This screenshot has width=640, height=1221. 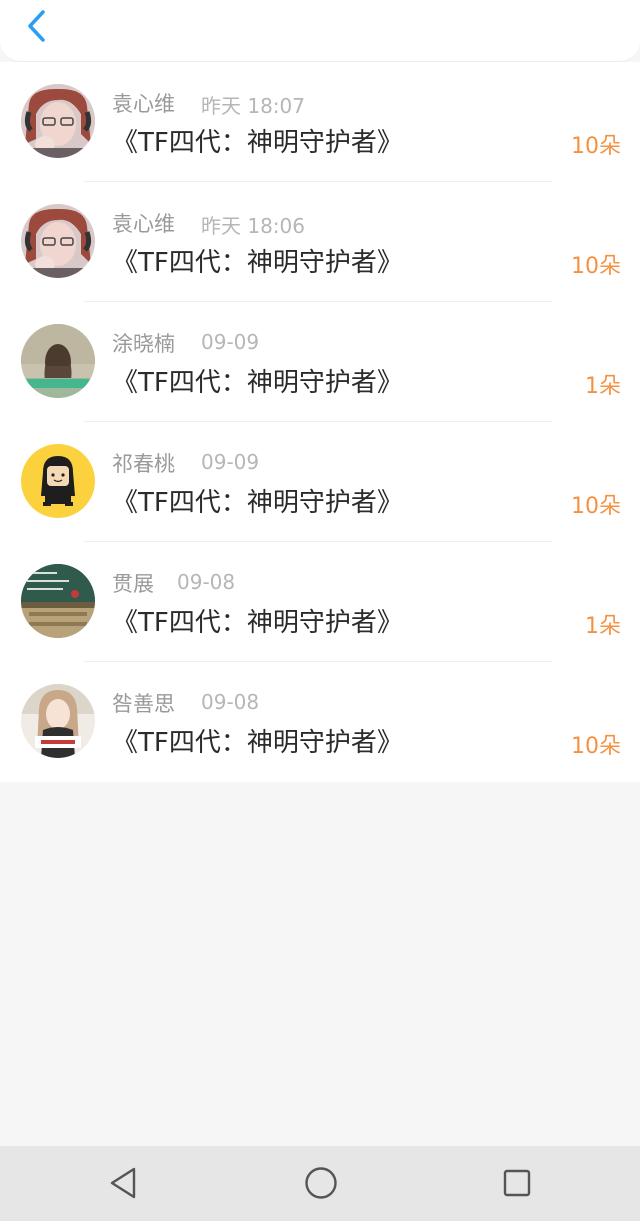 What do you see at coordinates (133, 584) in the screenshot?
I see `sender-name: 贯展` at bounding box center [133, 584].